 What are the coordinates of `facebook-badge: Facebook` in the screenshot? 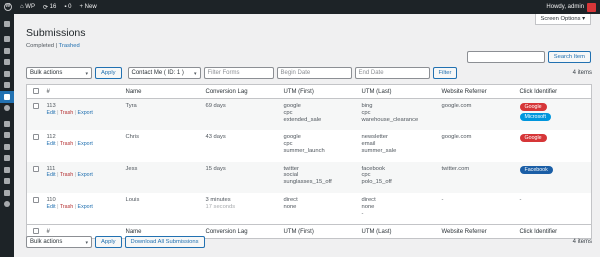 It's located at (536, 169).